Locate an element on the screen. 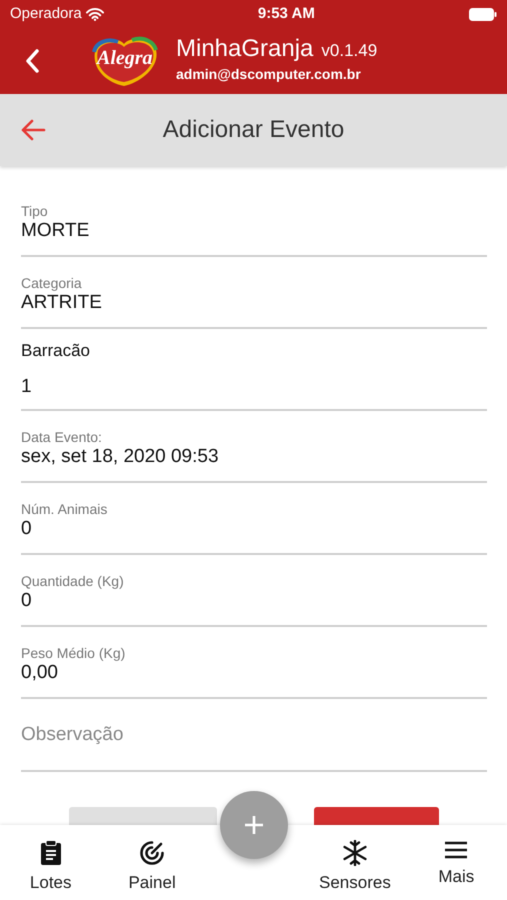 The width and height of the screenshot is (507, 900). snowflake-icon is located at coordinates (355, 853).